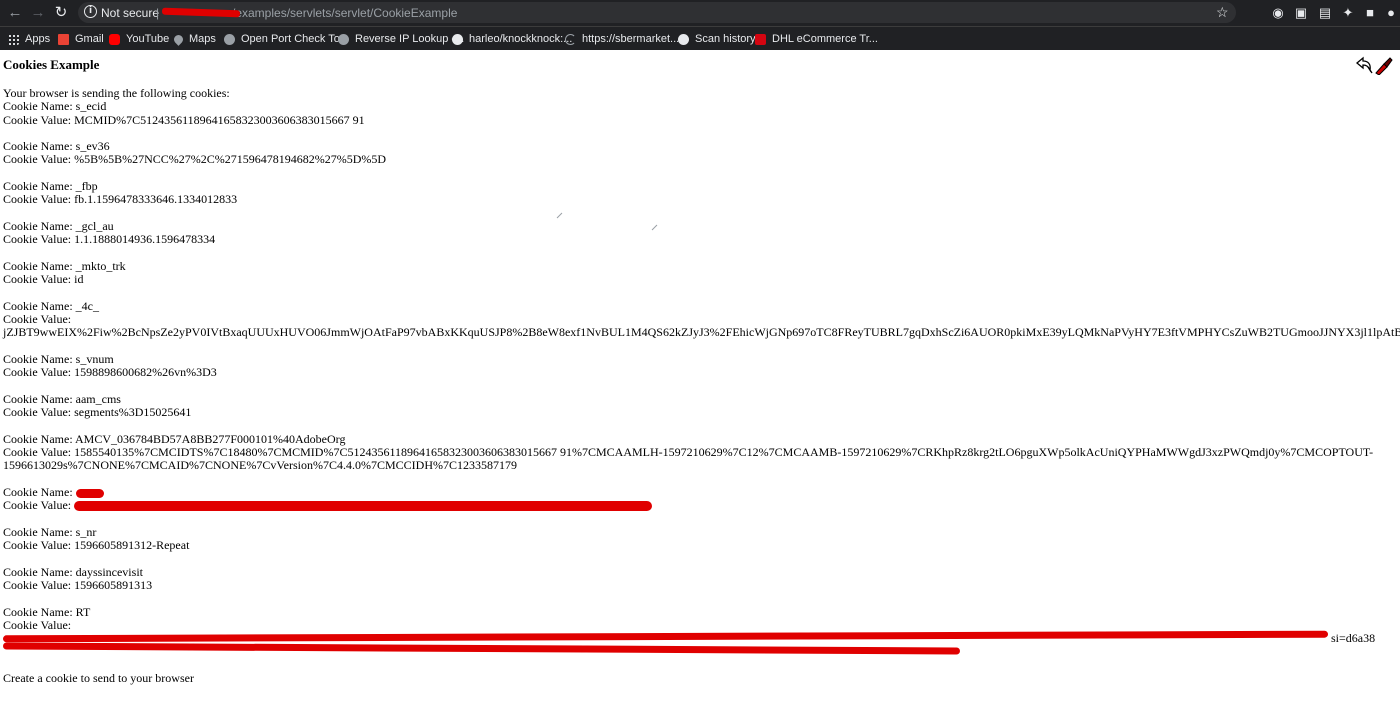 Image resolution: width=1400 pixels, height=704 pixels. What do you see at coordinates (51, 64) in the screenshot?
I see `page-title: Cookies Example` at bounding box center [51, 64].